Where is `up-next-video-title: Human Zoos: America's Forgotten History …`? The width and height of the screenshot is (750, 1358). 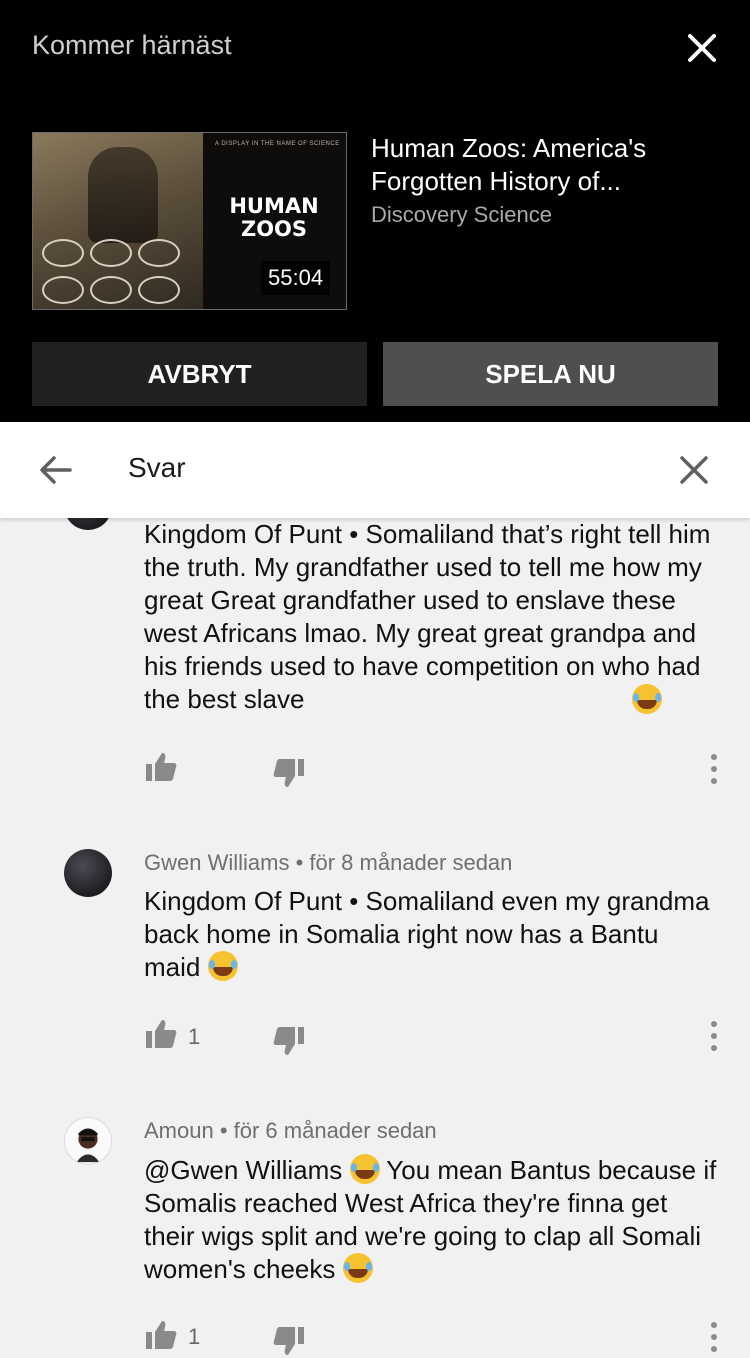
up-next-video-title: Human Zoos: America's Forgotten History … is located at coordinates (546, 165).